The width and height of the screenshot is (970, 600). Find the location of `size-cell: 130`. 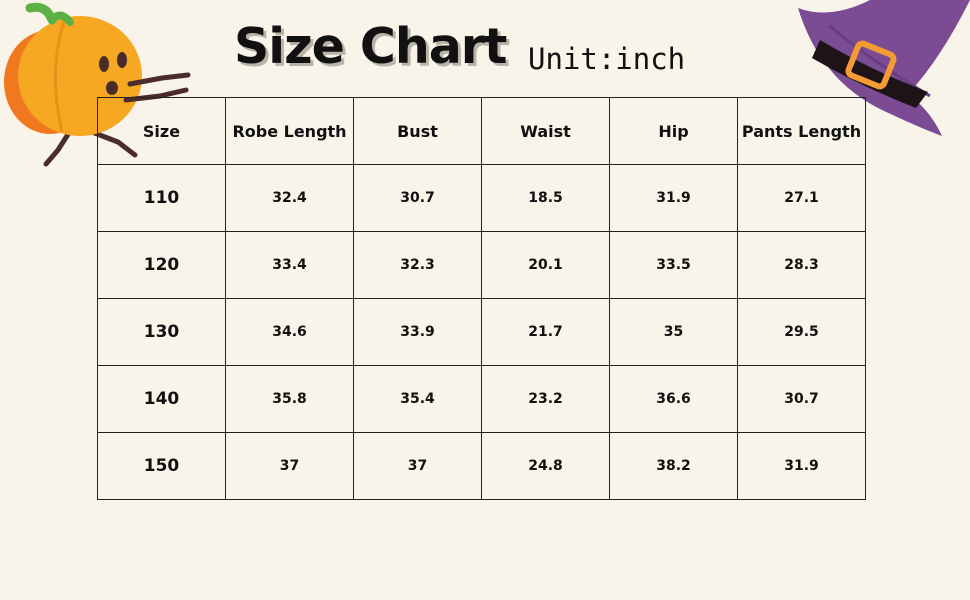

size-cell: 130 is located at coordinates (161, 332).